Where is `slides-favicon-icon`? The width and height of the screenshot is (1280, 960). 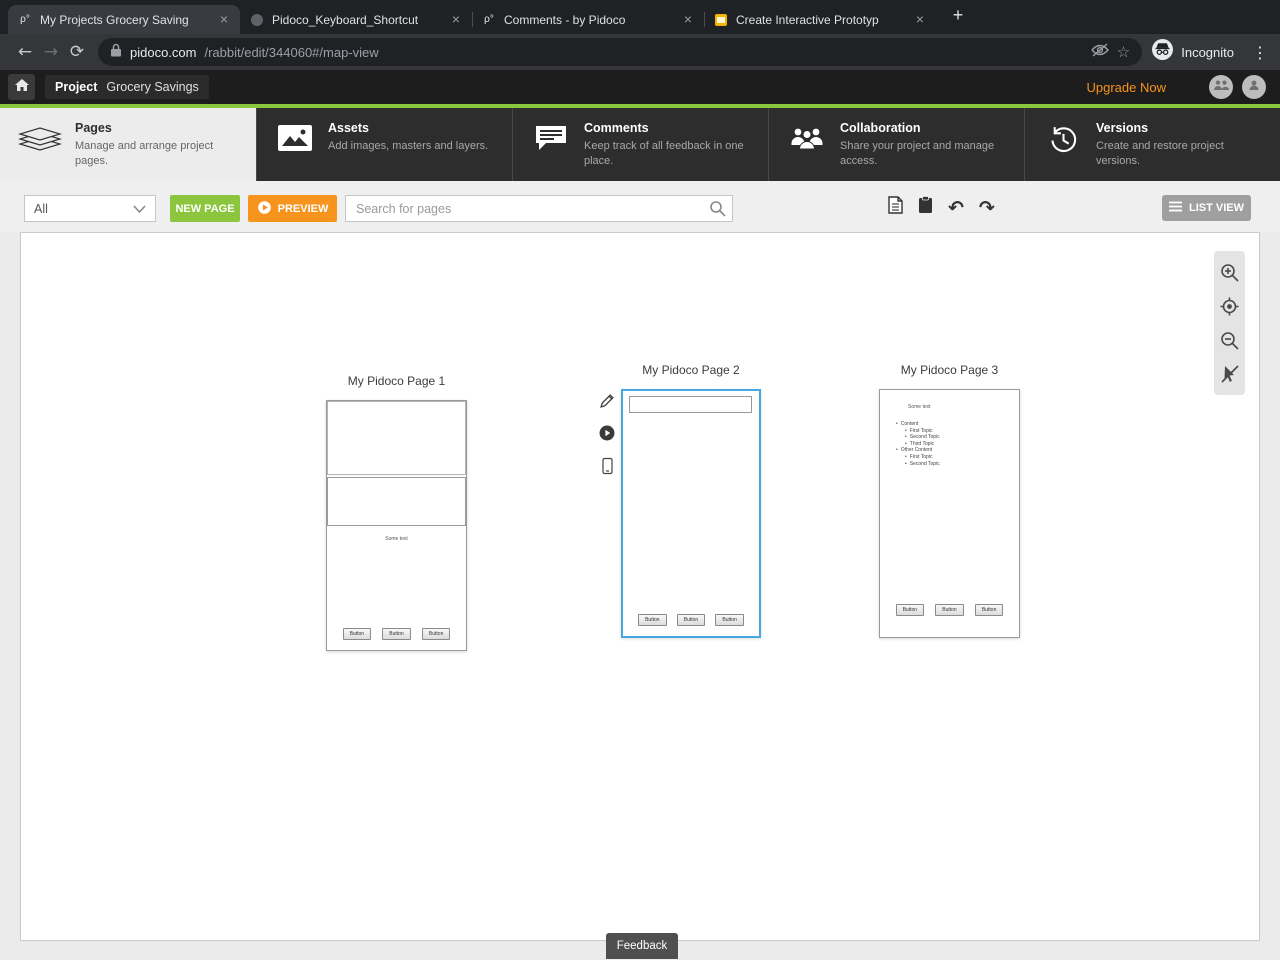
slides-favicon-icon is located at coordinates (721, 20).